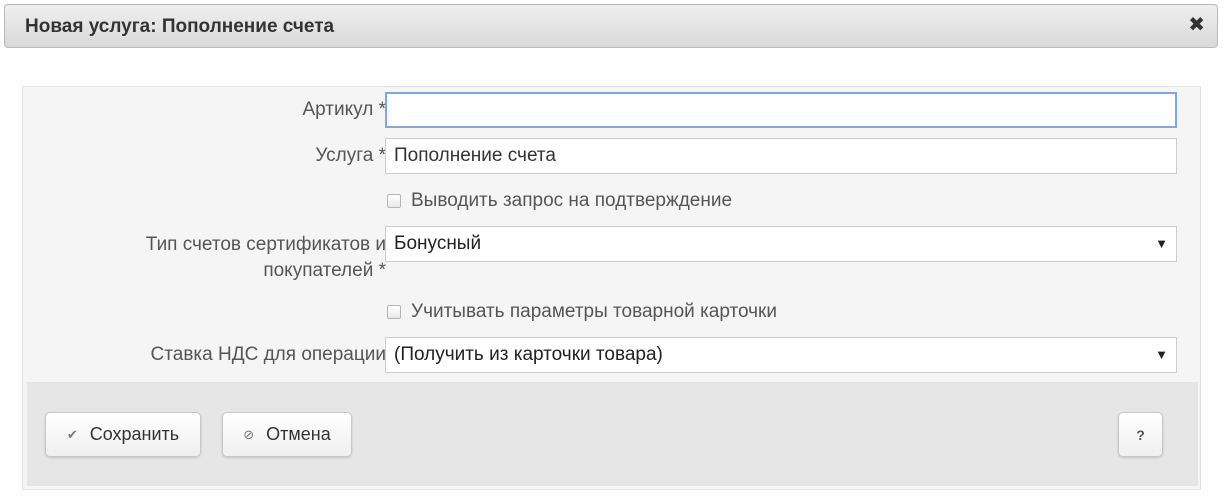 The height and width of the screenshot is (502, 1223). What do you see at coordinates (266, 258) in the screenshot?
I see `account-type-label: Тип счетов сертификатов и покупателей *` at bounding box center [266, 258].